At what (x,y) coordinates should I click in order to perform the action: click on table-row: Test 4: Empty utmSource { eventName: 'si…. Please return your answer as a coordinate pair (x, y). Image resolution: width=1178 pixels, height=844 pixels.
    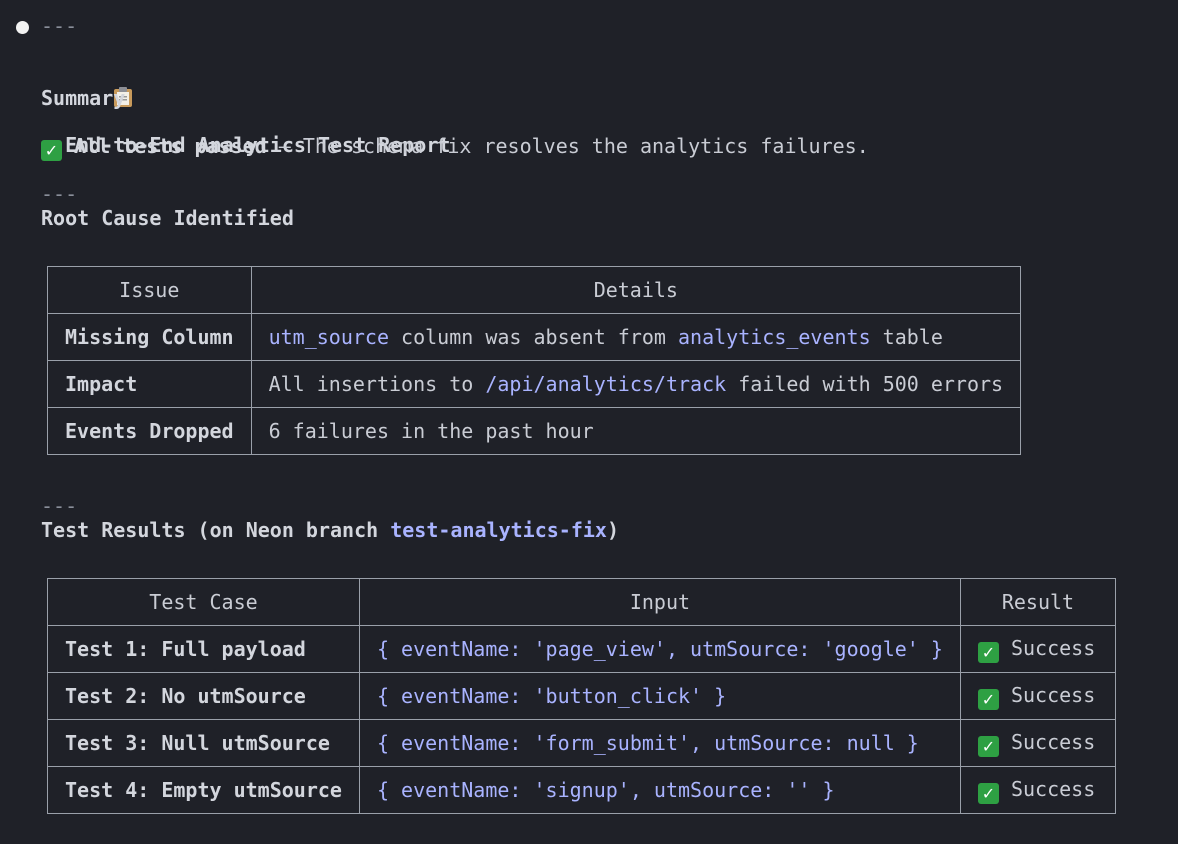
    Looking at the image, I should click on (582, 790).